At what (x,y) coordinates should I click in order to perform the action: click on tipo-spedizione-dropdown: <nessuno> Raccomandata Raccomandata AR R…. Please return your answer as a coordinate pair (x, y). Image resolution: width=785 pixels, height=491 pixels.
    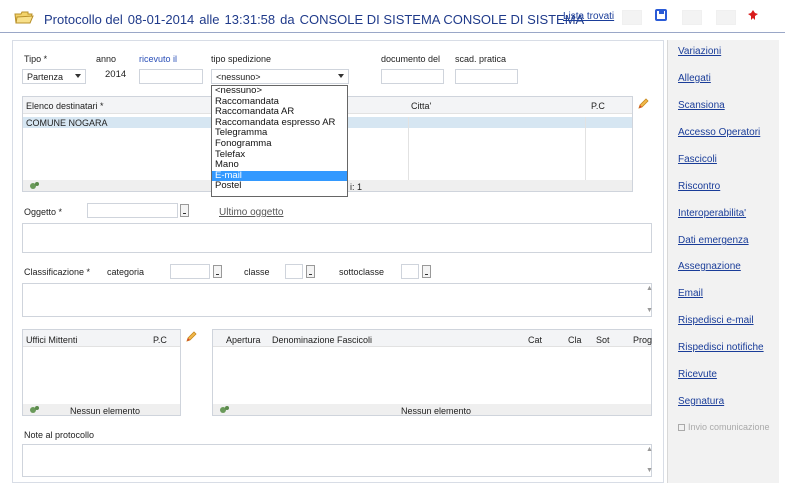
    Looking at the image, I should click on (279, 141).